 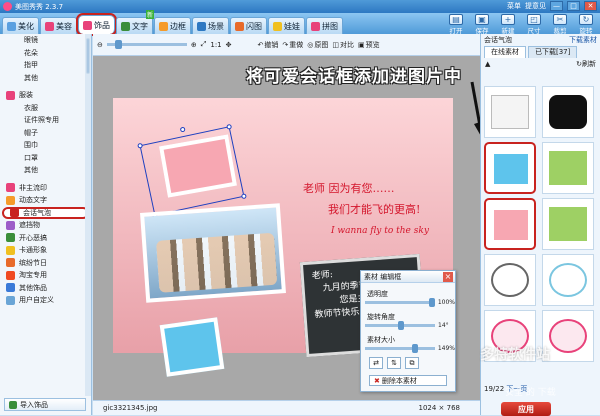 I want to click on material-thumb-pink-selected, so click(x=510, y=224).